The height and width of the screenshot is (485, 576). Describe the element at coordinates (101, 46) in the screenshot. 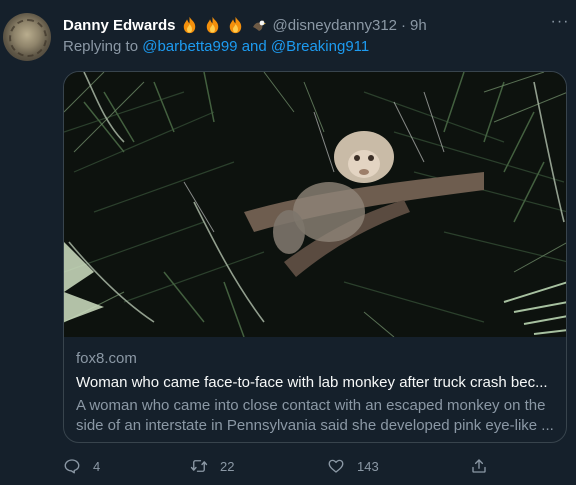

I see `replying-prefix: Replying to` at that location.